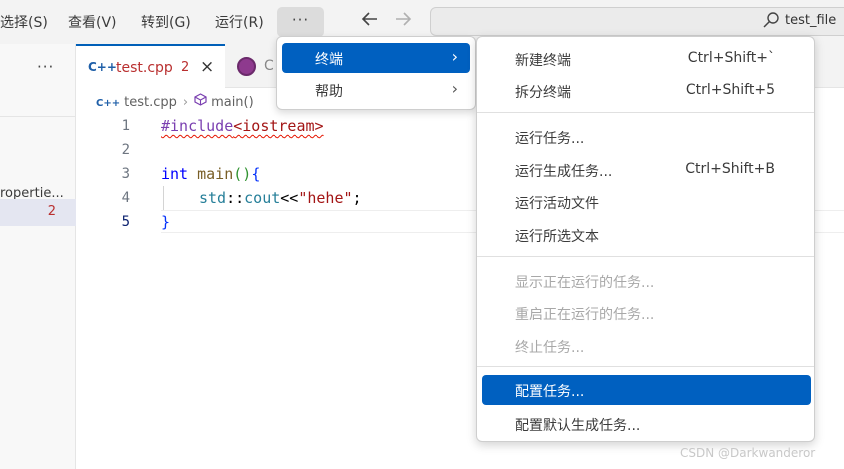 This screenshot has width=844, height=469. What do you see at coordinates (376, 90) in the screenshot?
I see `menu-item-help: 帮助 ›` at bounding box center [376, 90].